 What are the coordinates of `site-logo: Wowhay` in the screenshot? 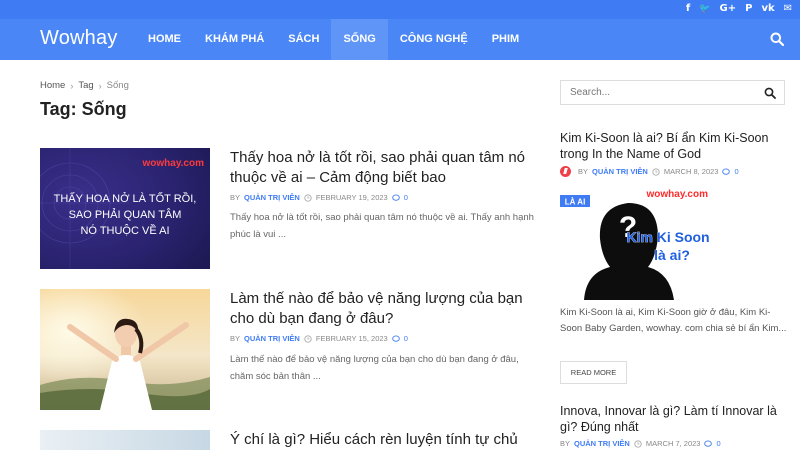 It's located at (79, 38).